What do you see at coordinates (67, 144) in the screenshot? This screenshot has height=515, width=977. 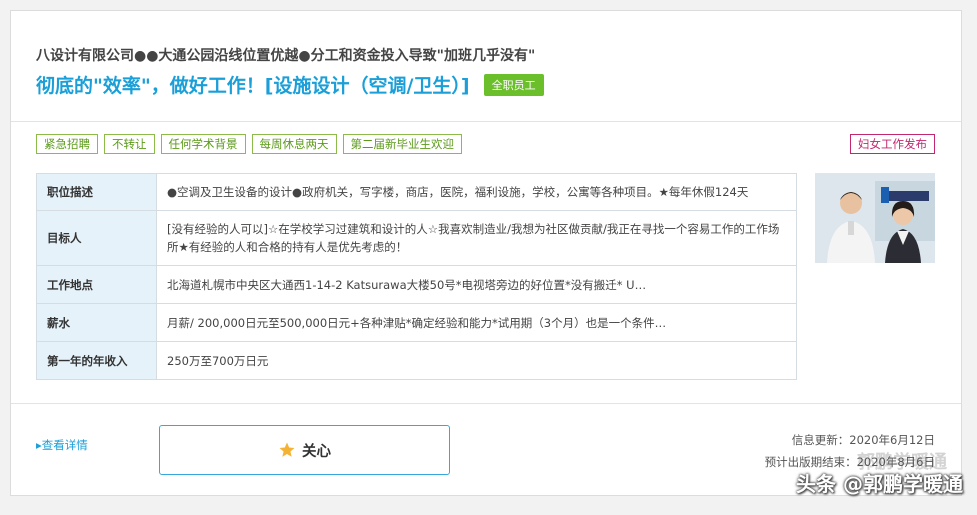 I see `tag-urgent: 紧急招聘` at bounding box center [67, 144].